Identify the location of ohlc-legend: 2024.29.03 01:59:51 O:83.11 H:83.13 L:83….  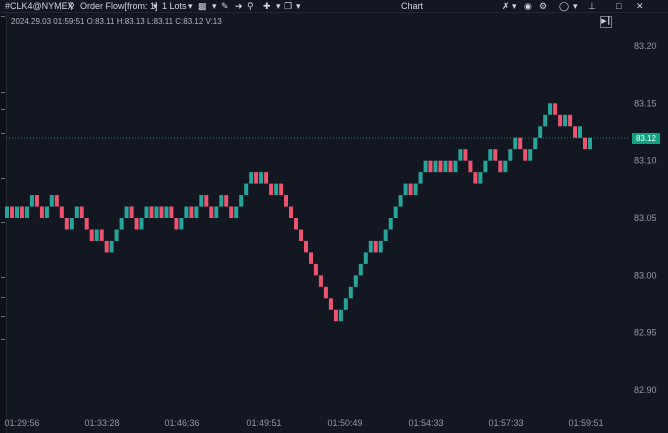
(116, 21).